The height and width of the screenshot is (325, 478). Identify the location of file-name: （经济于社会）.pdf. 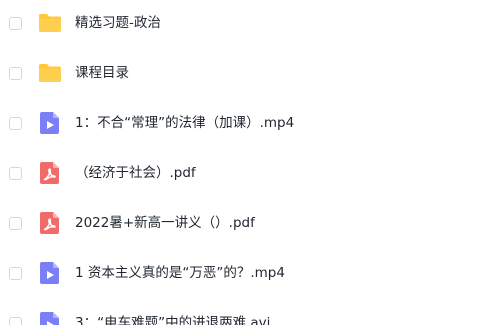
(135, 173).